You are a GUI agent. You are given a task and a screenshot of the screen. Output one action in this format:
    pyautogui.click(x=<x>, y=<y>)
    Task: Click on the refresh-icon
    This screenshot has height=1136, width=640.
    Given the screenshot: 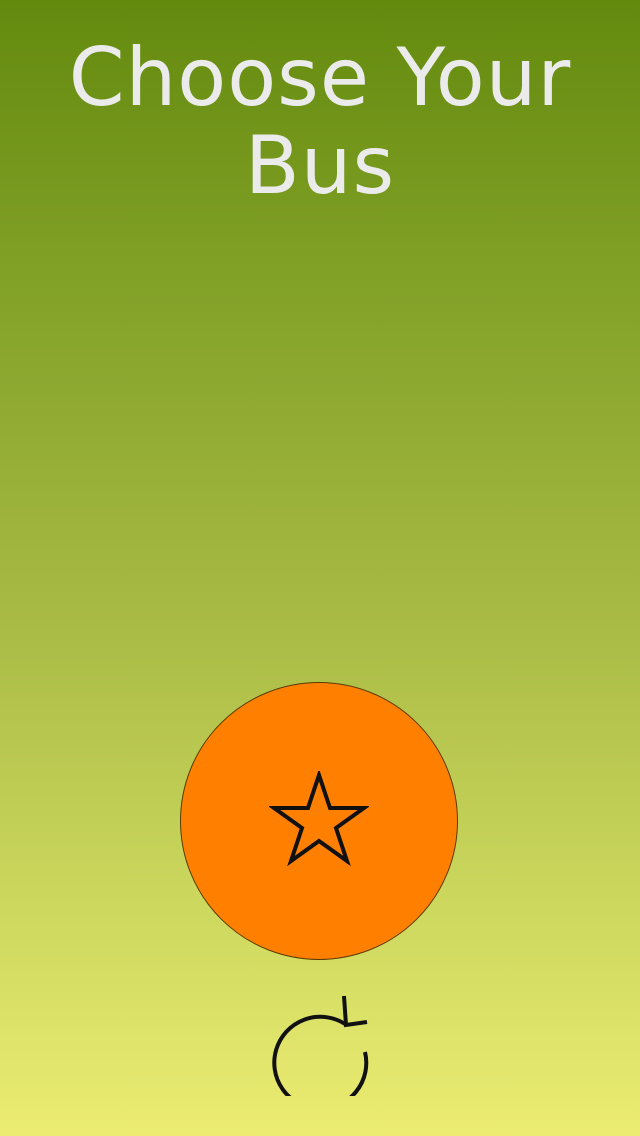 What is the action you would take?
    pyautogui.click(x=320, y=1053)
    